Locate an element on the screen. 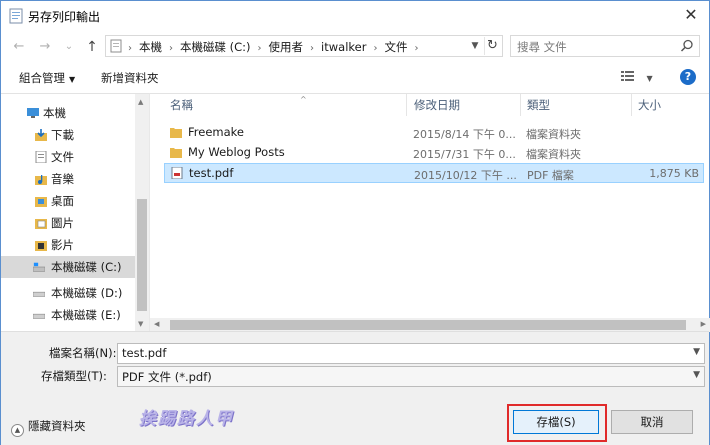 This screenshot has height=445, width=710. filetype-value: PDF 文件 (*.pdf) is located at coordinates (167, 377).